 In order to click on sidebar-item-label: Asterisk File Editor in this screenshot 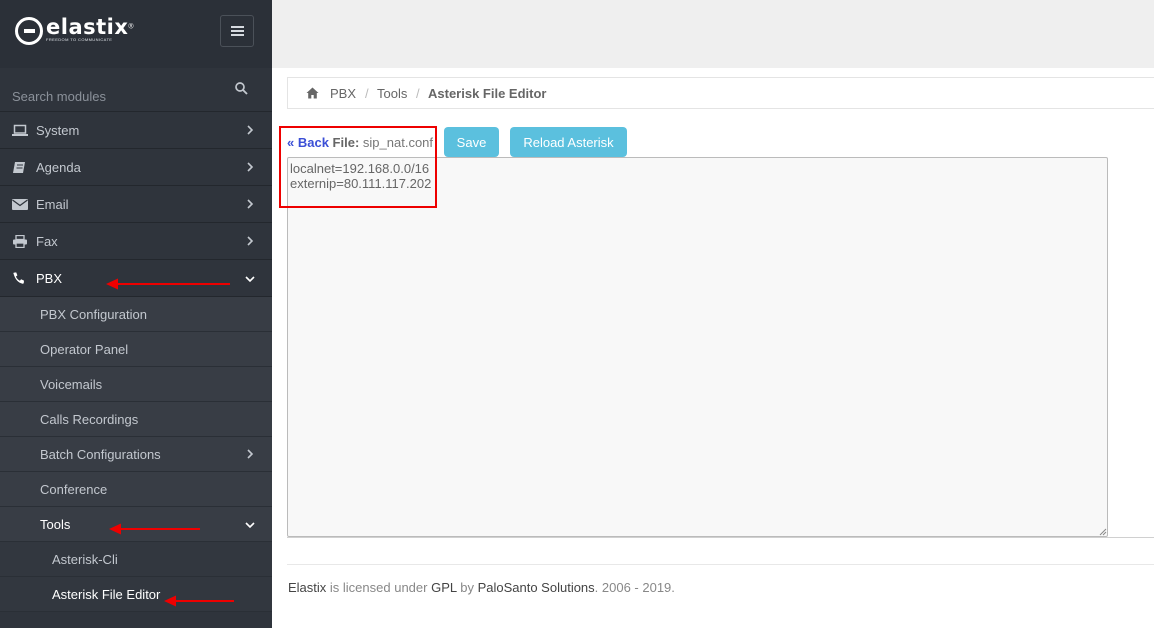, I will do `click(106, 594)`.